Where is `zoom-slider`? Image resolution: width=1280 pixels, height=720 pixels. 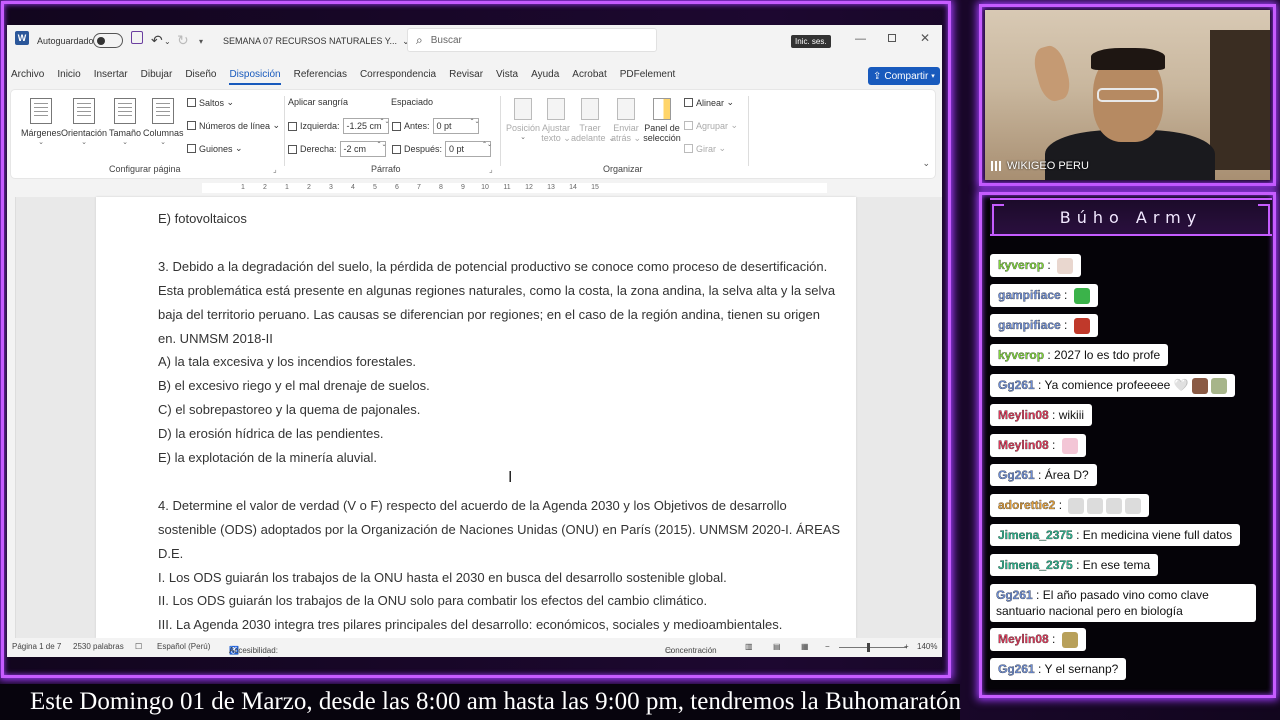 zoom-slider is located at coordinates (873, 647).